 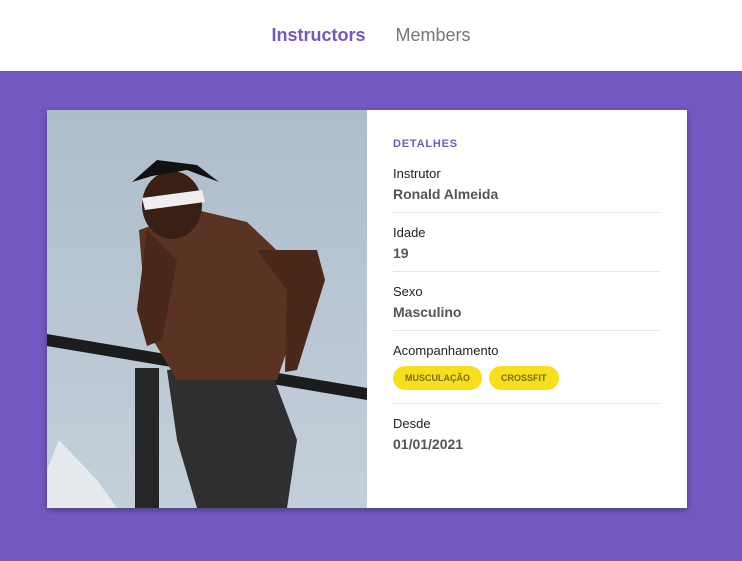 I want to click on detail-gender: Sexo Masculino, so click(x=527, y=307).